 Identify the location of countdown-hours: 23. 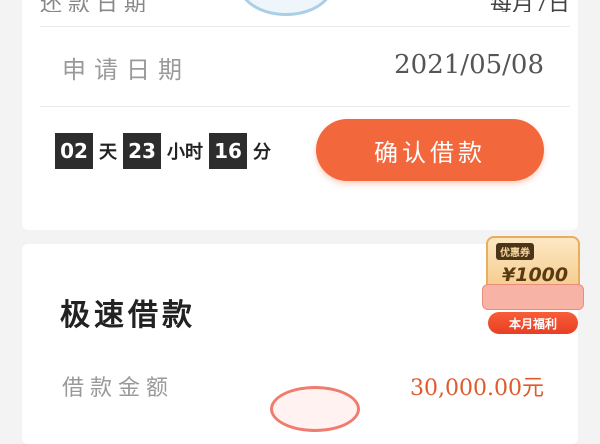
(142, 151).